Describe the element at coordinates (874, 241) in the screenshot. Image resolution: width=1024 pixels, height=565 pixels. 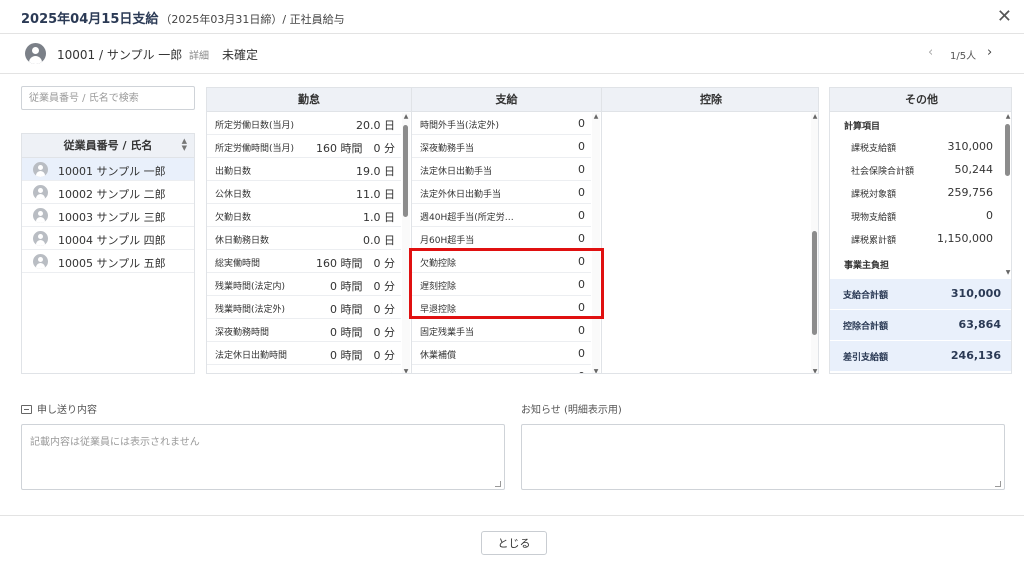
I see `calc-label: 課税累計額` at that location.